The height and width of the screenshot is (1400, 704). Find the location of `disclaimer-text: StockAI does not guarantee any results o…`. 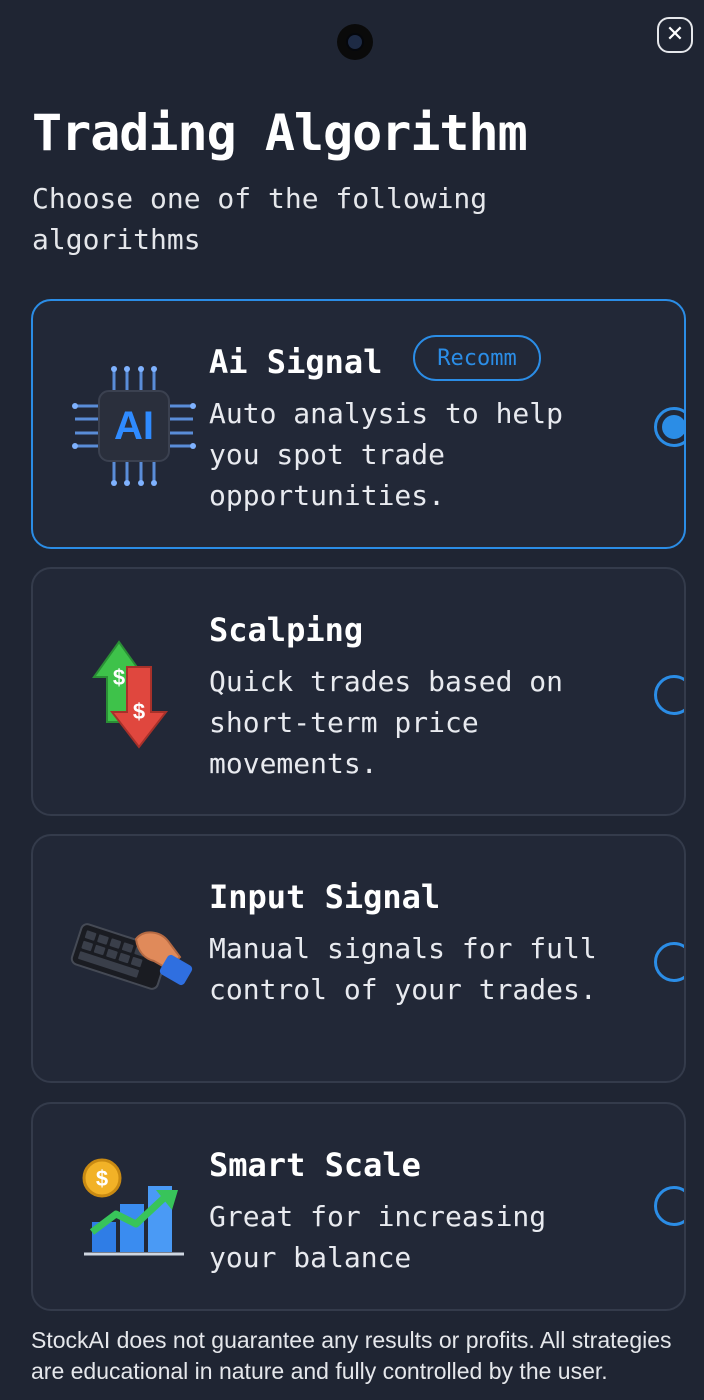

disclaimer-text: StockAI does not guarantee any results o… is located at coordinates (351, 1355).